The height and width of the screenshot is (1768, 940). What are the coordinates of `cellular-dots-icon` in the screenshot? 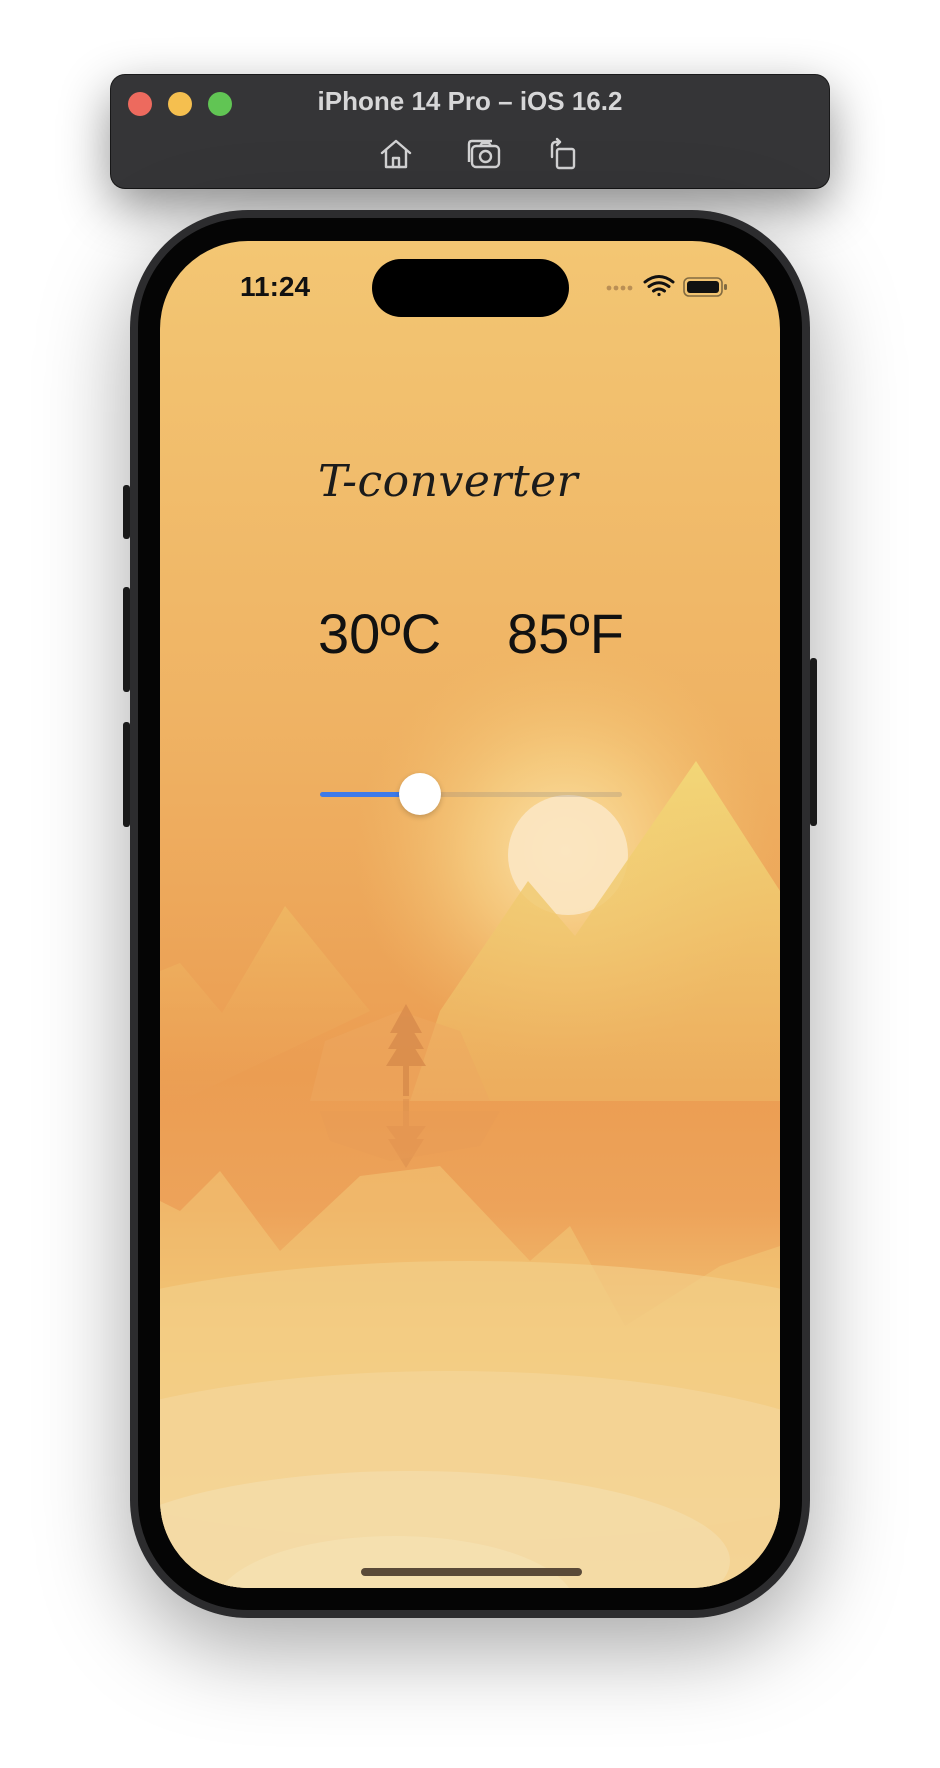 It's located at (619, 288).